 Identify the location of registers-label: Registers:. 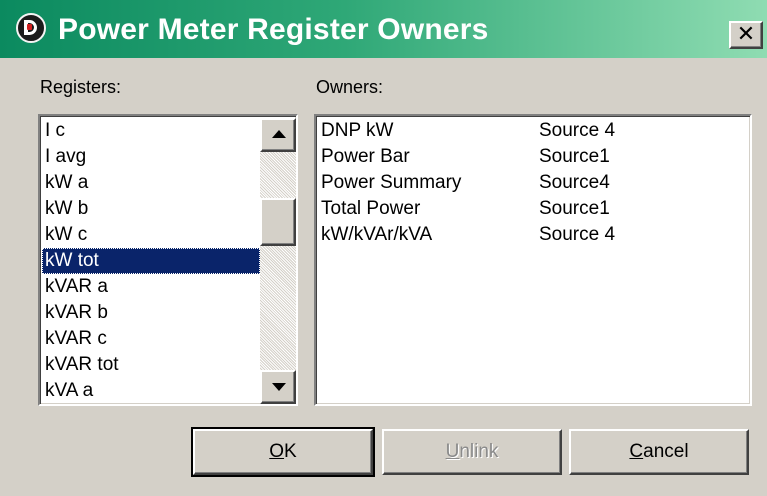
(81, 87).